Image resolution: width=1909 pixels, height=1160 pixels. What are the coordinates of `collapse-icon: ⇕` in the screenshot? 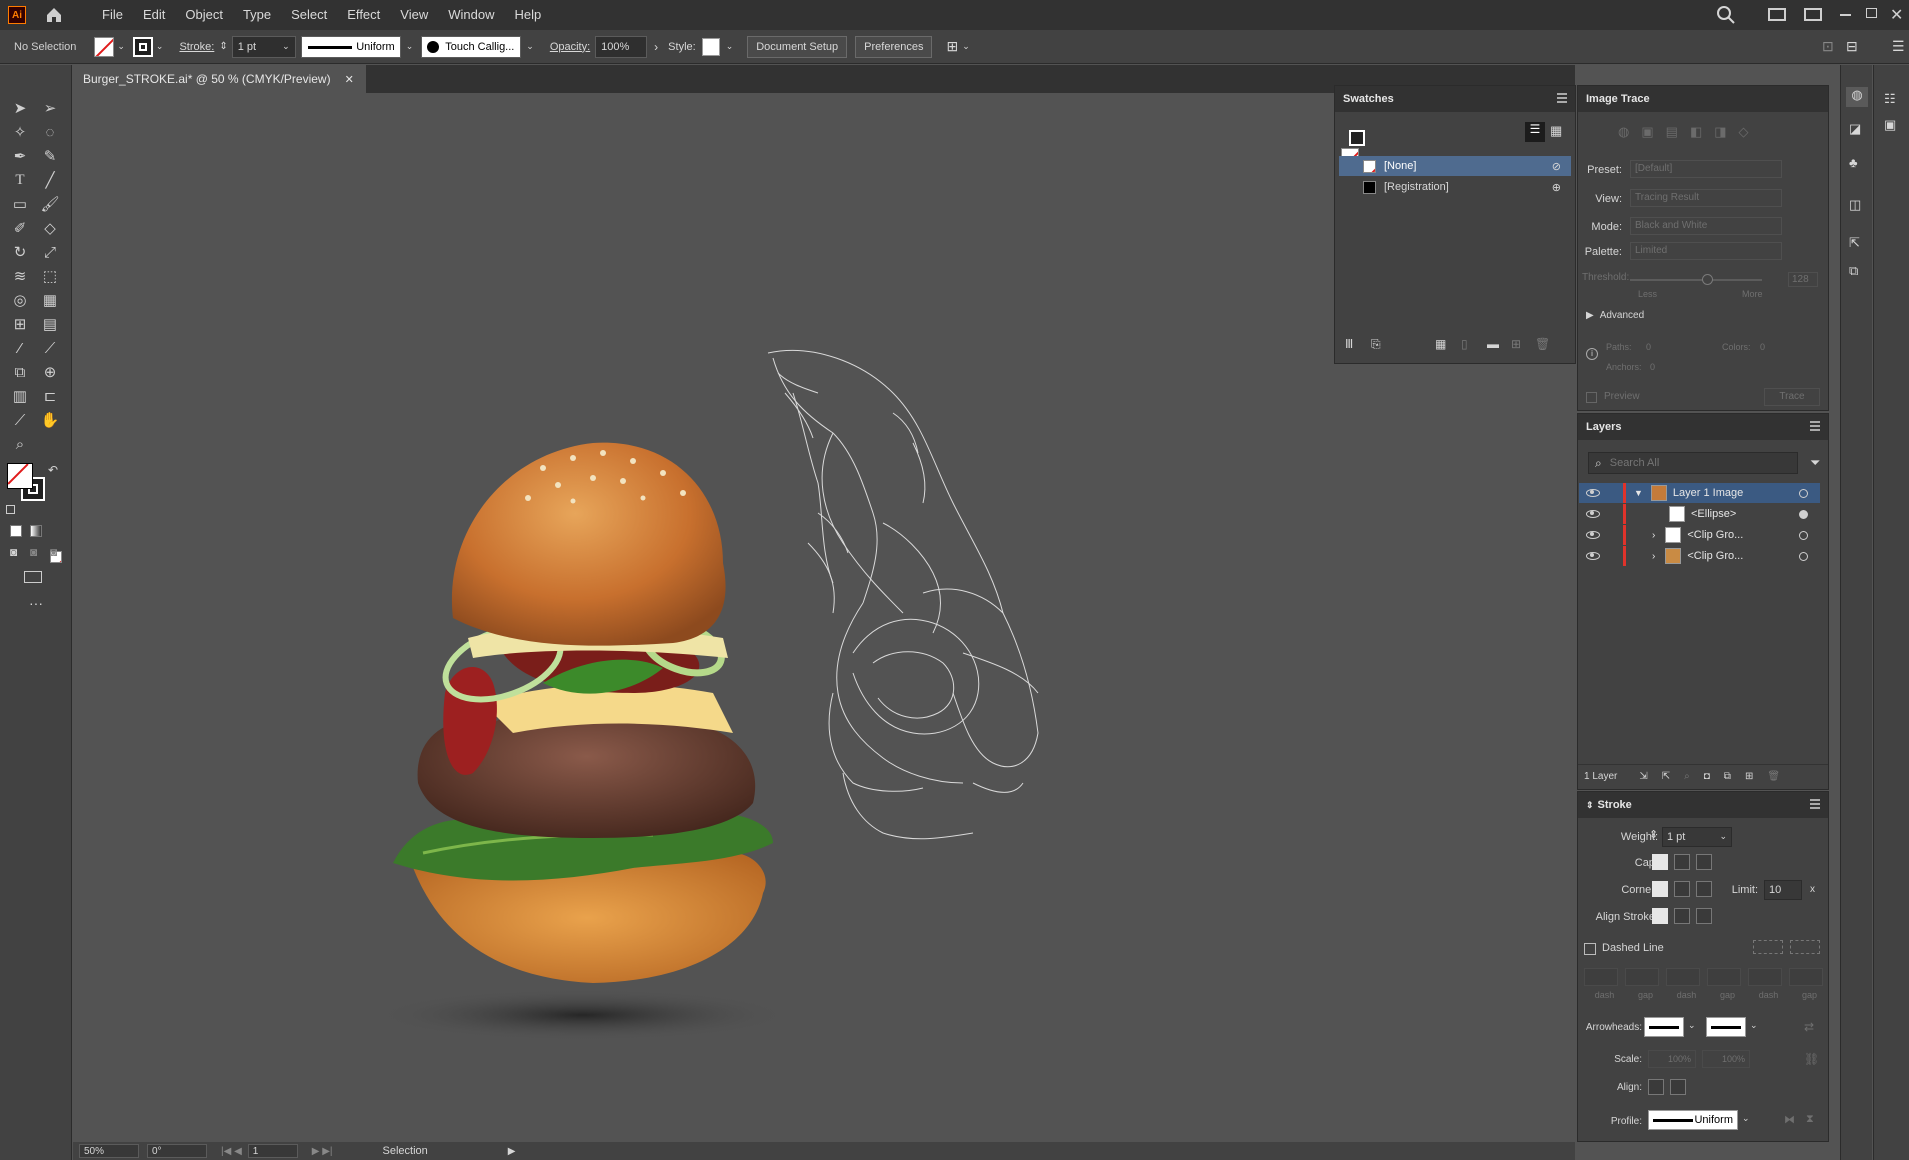 It's located at (1590, 805).